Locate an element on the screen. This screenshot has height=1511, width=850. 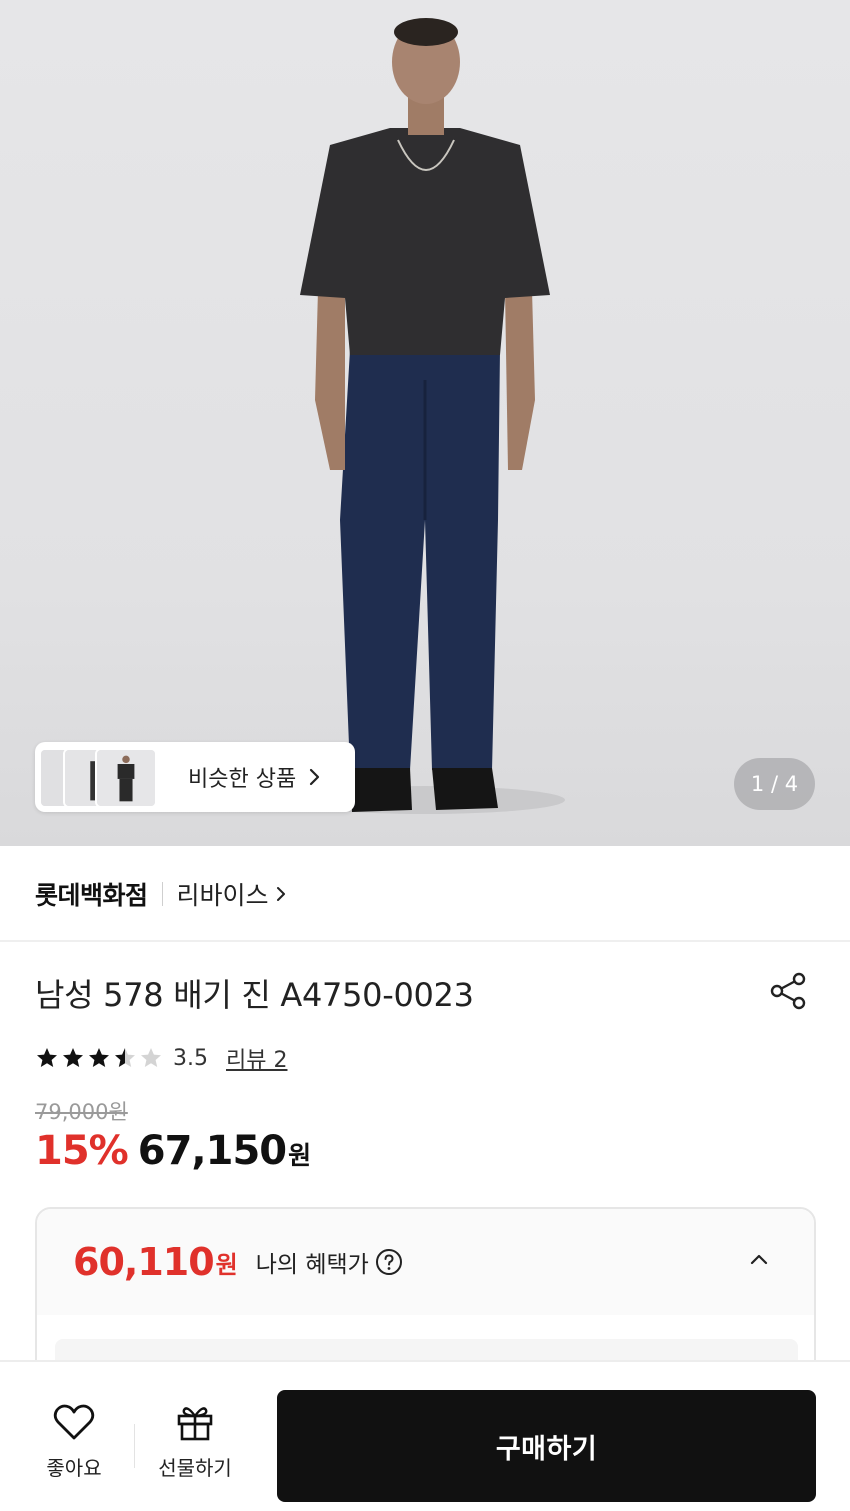
rating-row: 3.5 리뷰 2 is located at coordinates (161, 1058).